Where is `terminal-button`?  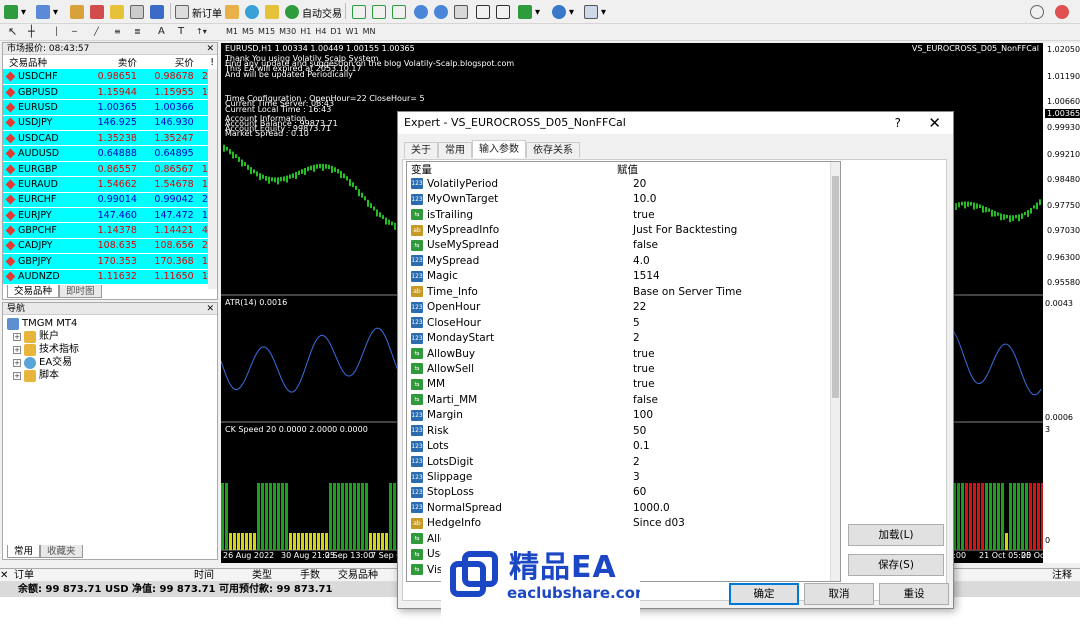 terminal-button is located at coordinates (137, 12).